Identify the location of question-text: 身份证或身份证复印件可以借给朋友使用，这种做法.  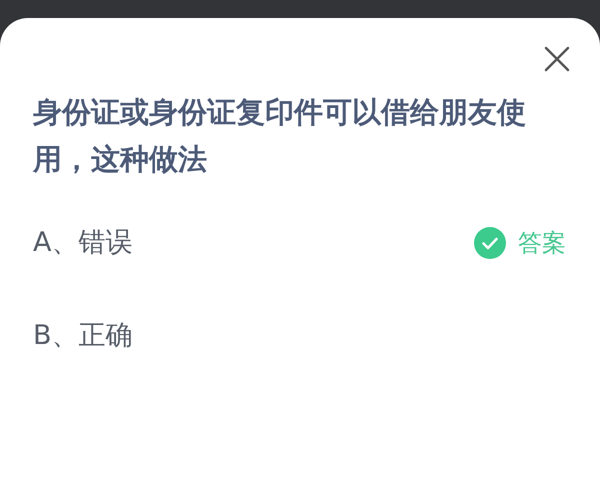
(280, 136).